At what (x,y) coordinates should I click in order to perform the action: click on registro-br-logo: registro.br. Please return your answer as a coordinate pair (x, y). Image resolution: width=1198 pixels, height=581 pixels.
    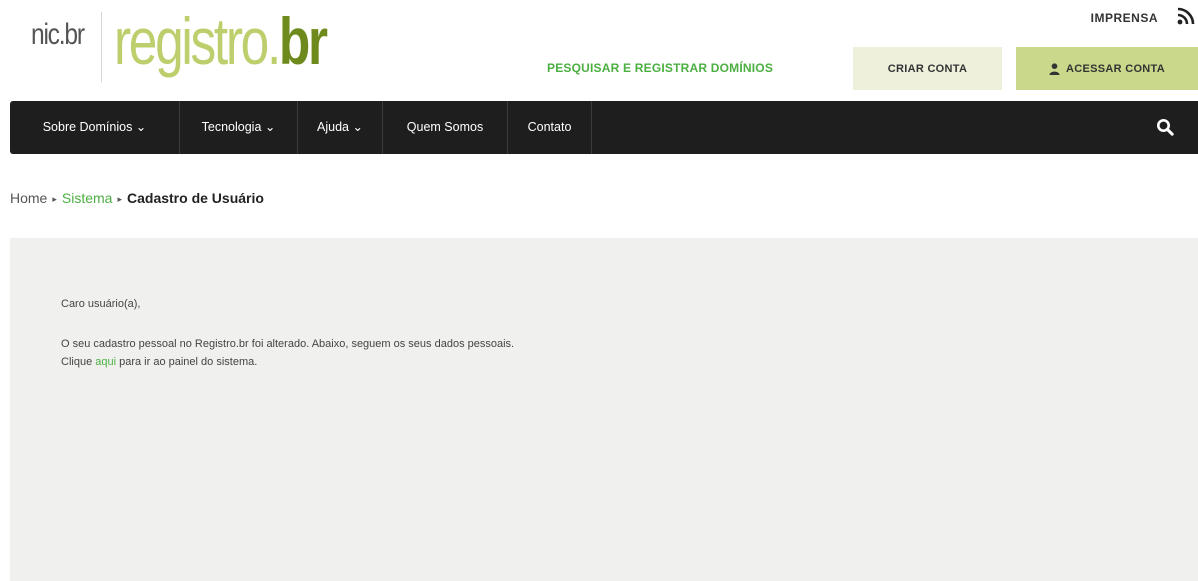
    Looking at the image, I should click on (221, 41).